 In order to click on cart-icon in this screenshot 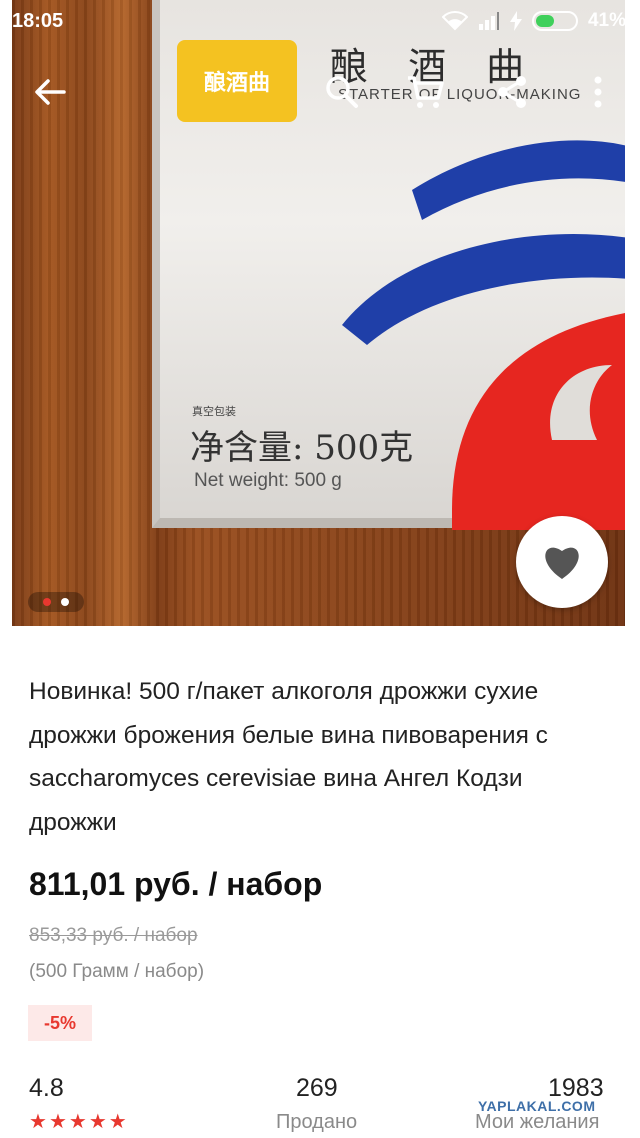, I will do `click(426, 92)`.